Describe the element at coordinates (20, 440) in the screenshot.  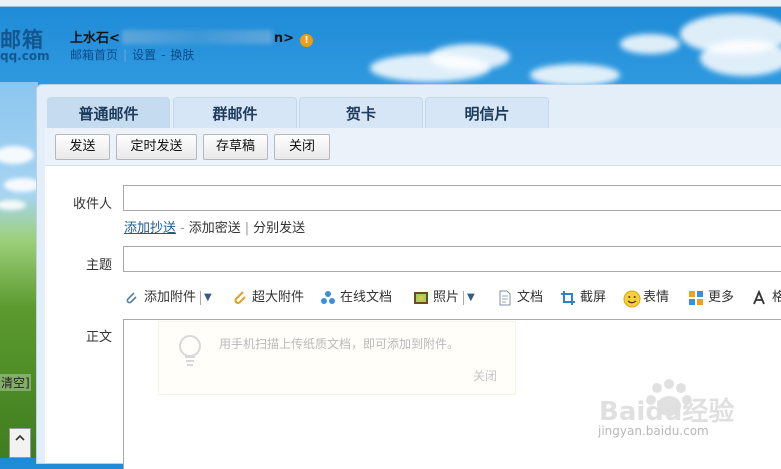
I see `chevron-up-icon` at that location.